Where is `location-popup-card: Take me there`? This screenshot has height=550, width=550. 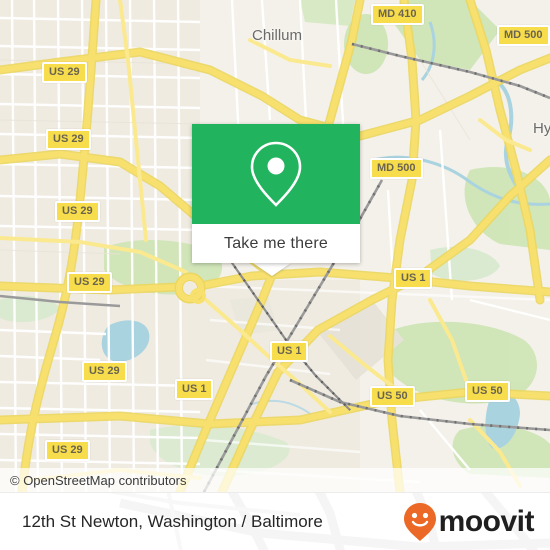
location-popup-card: Take me there is located at coordinates (276, 193).